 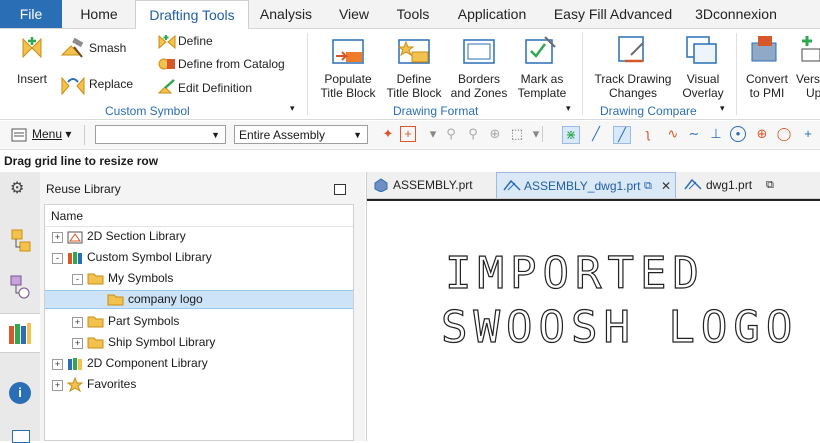 I want to click on version-up-button: Vers Up, so click(x=808, y=86).